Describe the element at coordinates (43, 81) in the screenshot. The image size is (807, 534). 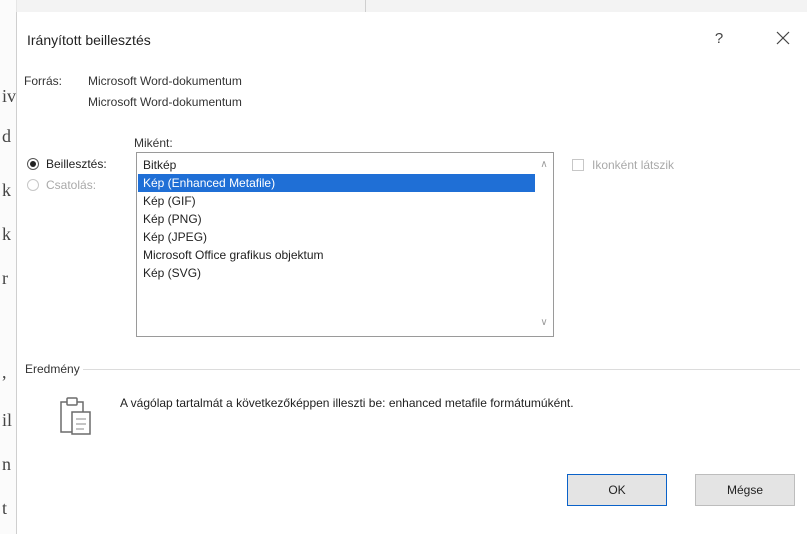
I see `source-label: Forrás:` at that location.